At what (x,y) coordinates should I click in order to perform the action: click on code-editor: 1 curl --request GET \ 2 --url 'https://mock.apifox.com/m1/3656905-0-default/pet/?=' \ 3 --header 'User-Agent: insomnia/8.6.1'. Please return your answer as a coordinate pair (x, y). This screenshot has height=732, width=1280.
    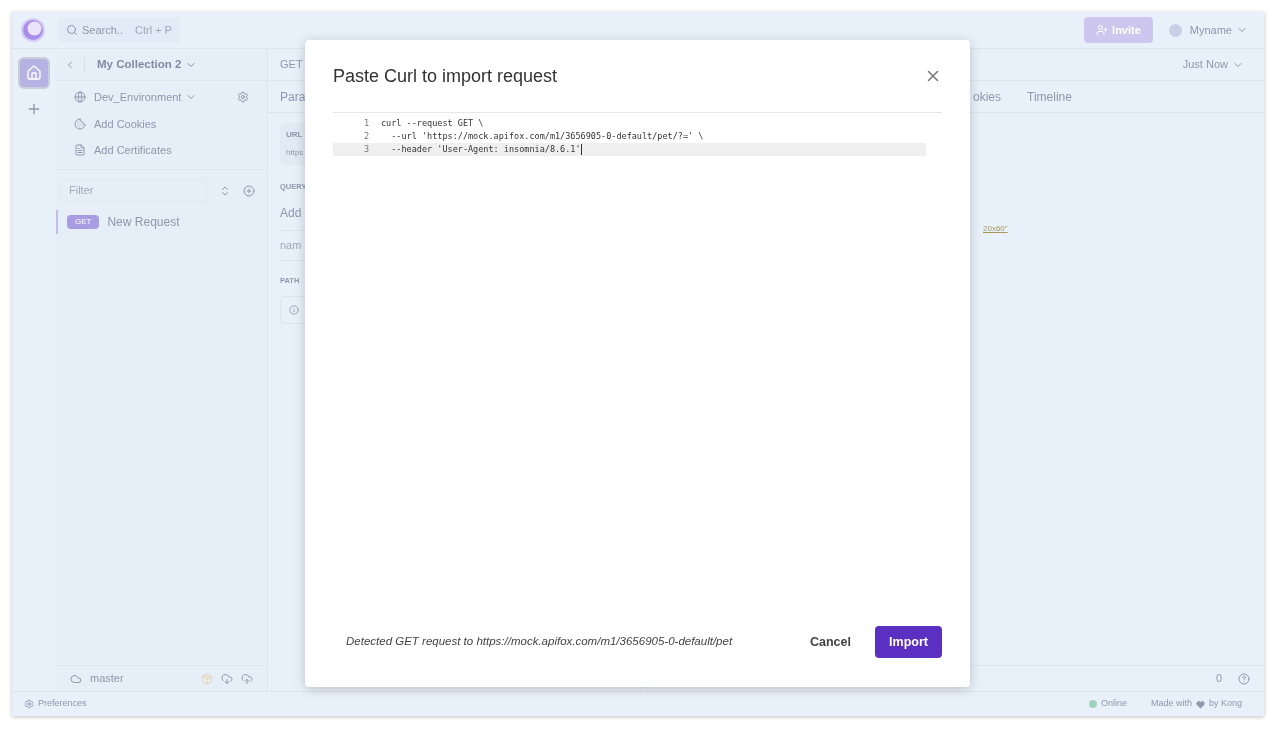
    Looking at the image, I should click on (637, 134).